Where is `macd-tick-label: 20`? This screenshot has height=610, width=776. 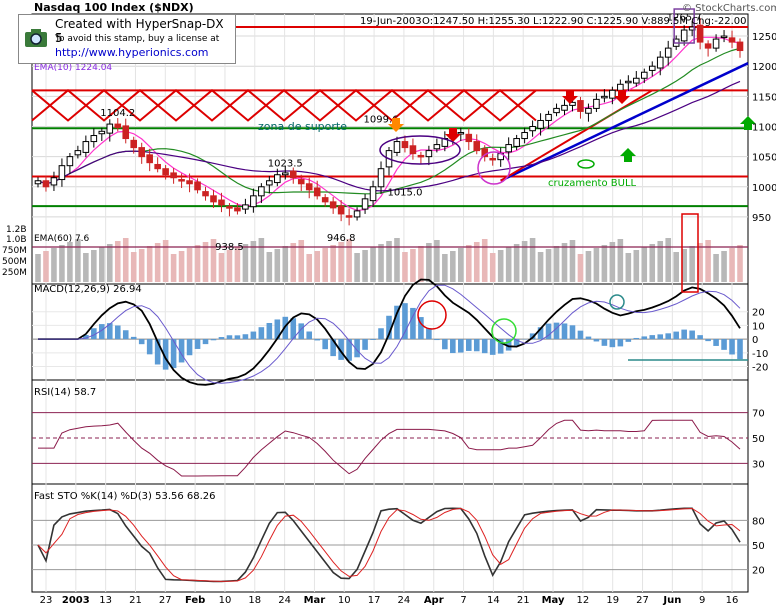
macd-tick-label: 20 is located at coordinates (758, 313).